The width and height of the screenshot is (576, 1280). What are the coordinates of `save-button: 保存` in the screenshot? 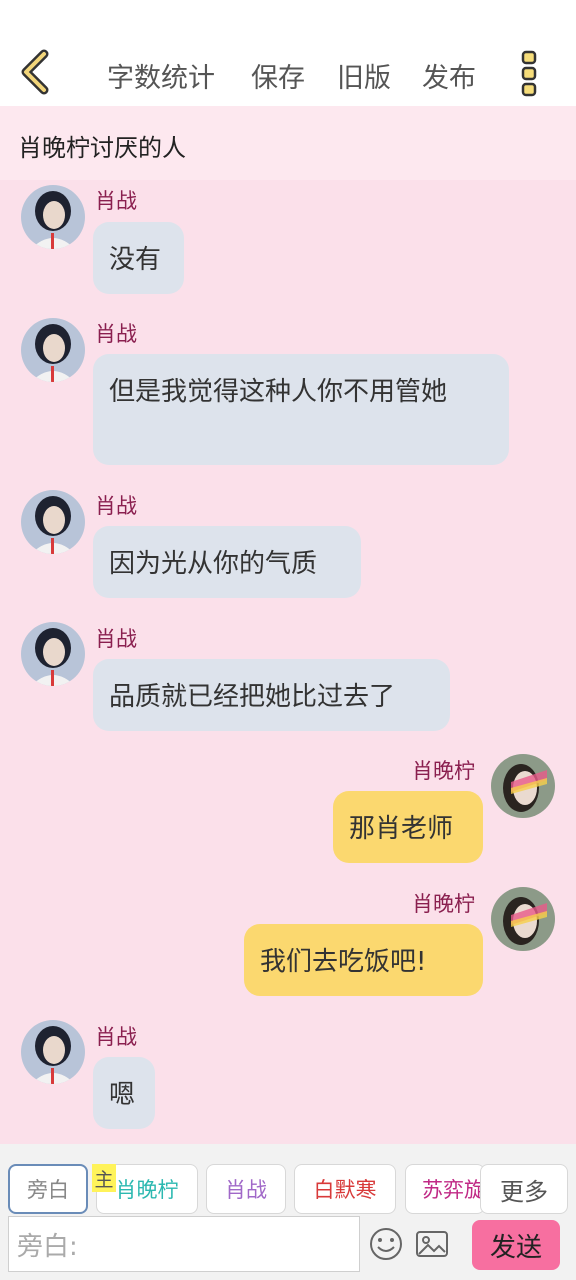 It's located at (278, 75).